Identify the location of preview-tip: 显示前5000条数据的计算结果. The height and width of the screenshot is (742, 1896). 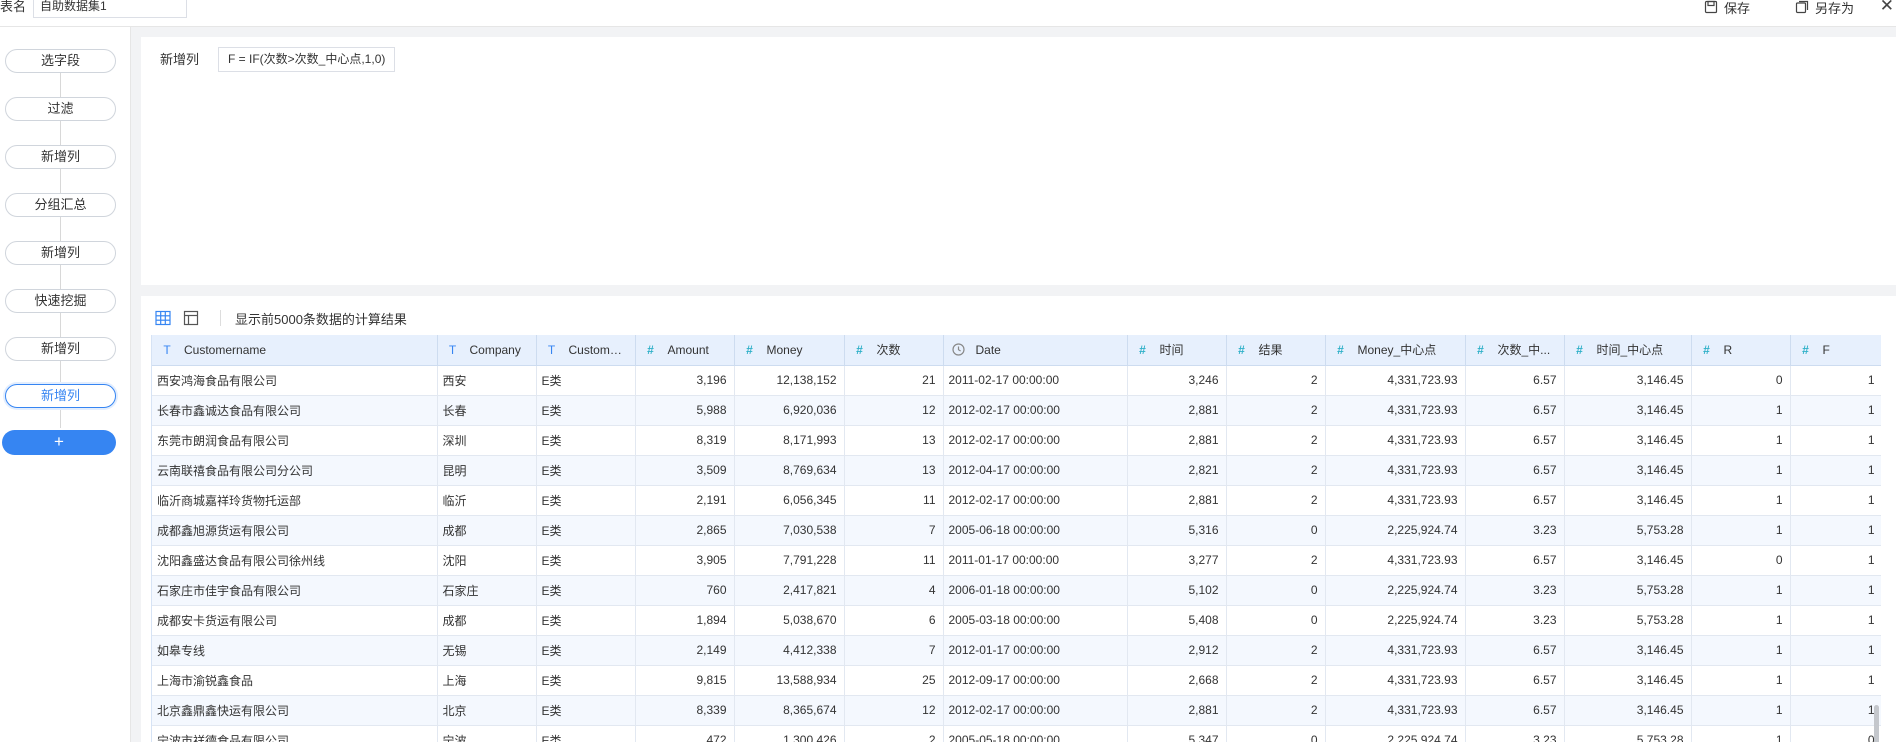
(321, 319).